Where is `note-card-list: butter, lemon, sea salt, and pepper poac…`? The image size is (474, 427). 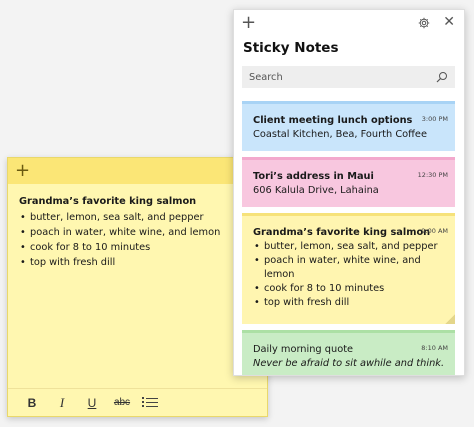
note-card-list: butter, lemon, sea salt, and pepper poac… is located at coordinates (349, 275).